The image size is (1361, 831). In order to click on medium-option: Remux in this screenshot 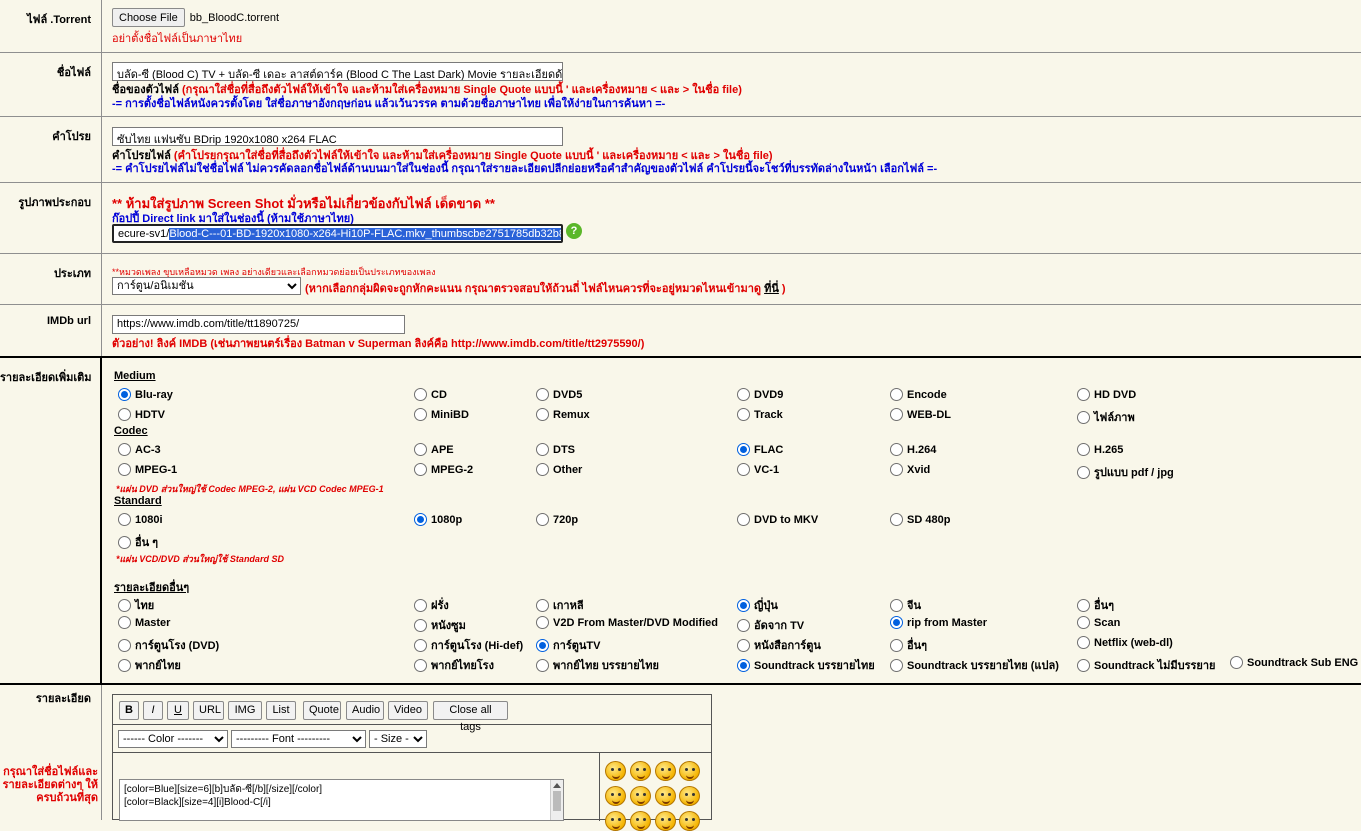, I will do `click(563, 414)`.